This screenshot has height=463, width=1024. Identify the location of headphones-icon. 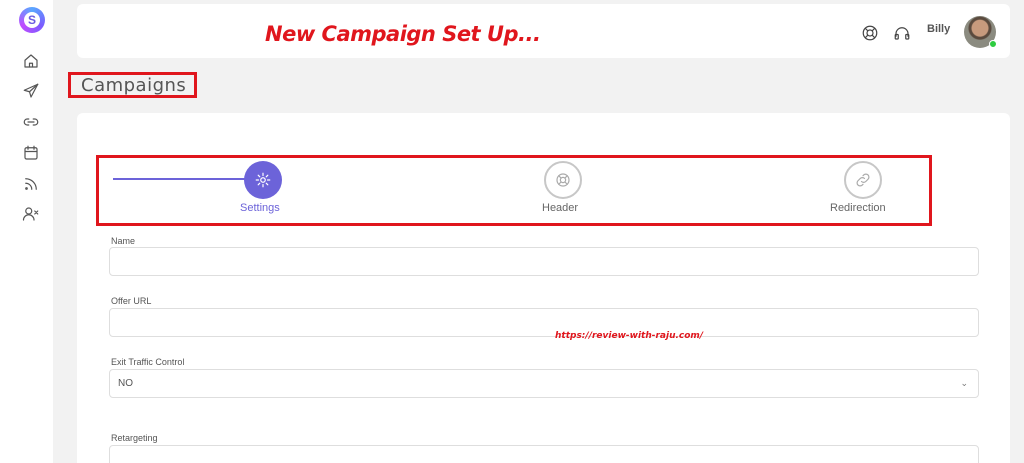
(902, 33).